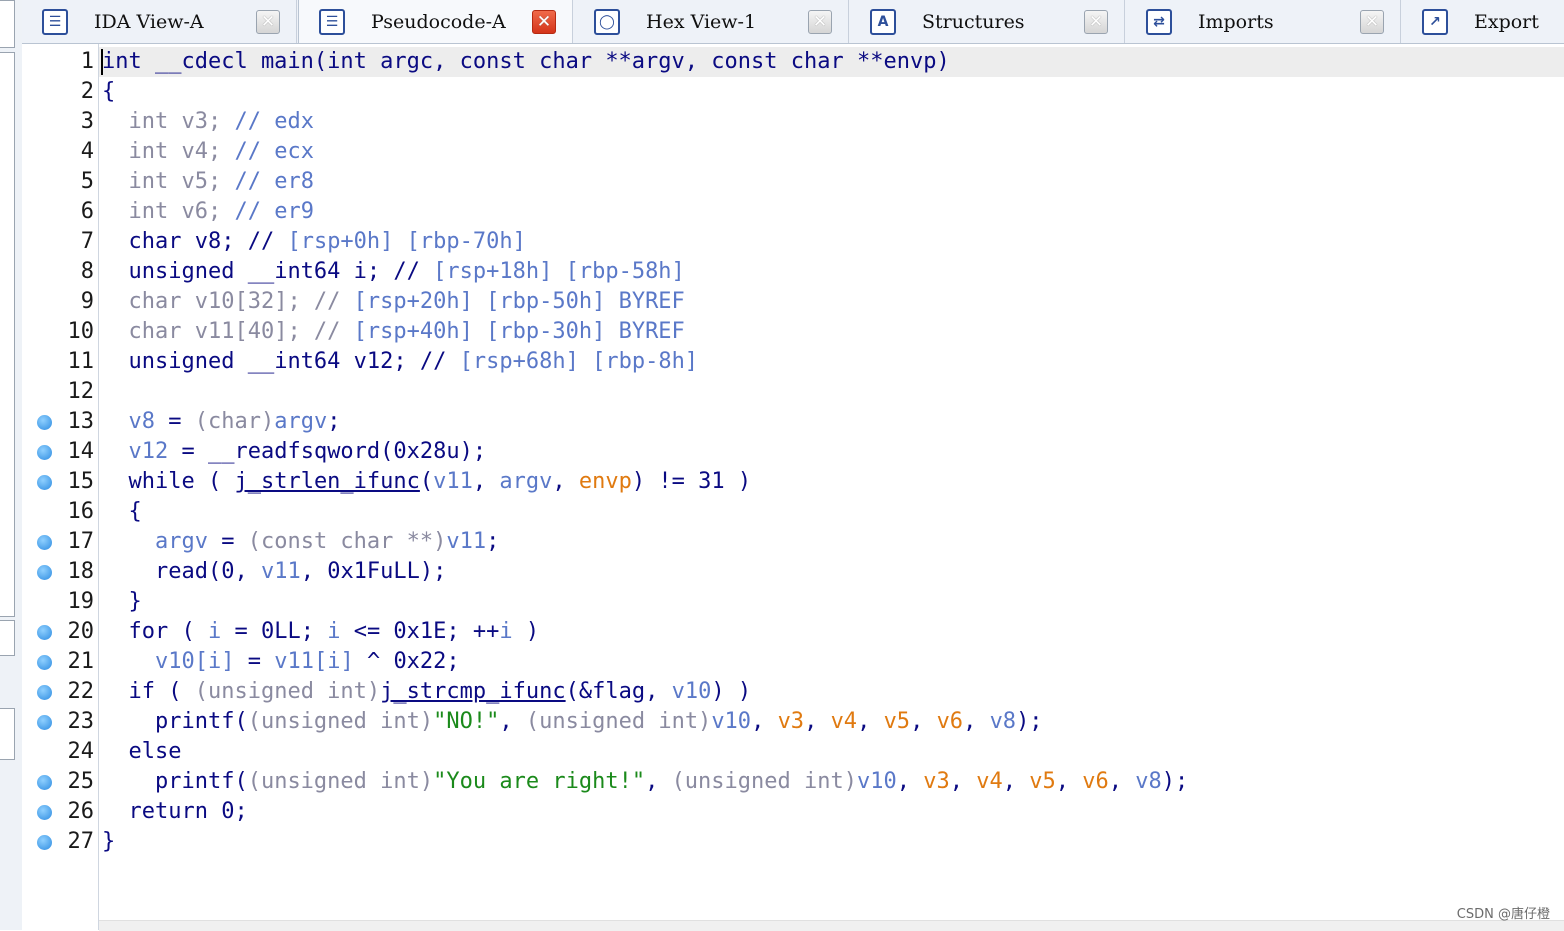 This screenshot has width=1564, height=931. What do you see at coordinates (81, 601) in the screenshot?
I see `line-number: 19` at bounding box center [81, 601].